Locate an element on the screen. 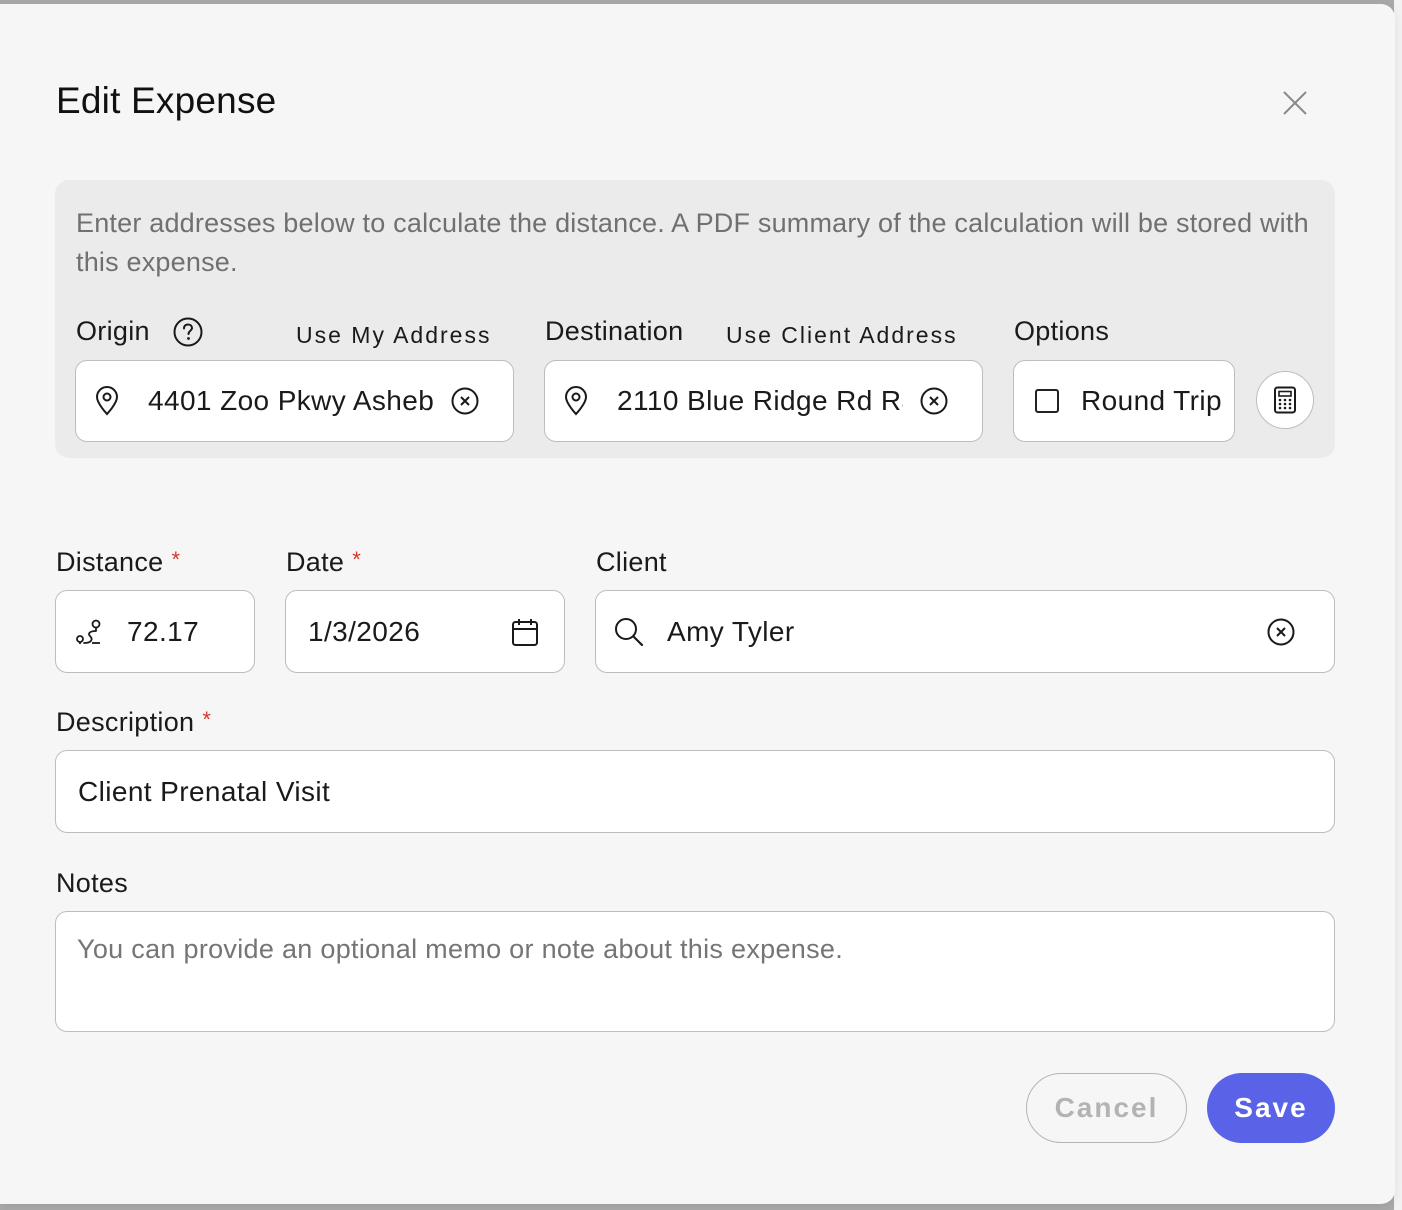 The width and height of the screenshot is (1402, 1210). distance-label: Distance * is located at coordinates (118, 562).